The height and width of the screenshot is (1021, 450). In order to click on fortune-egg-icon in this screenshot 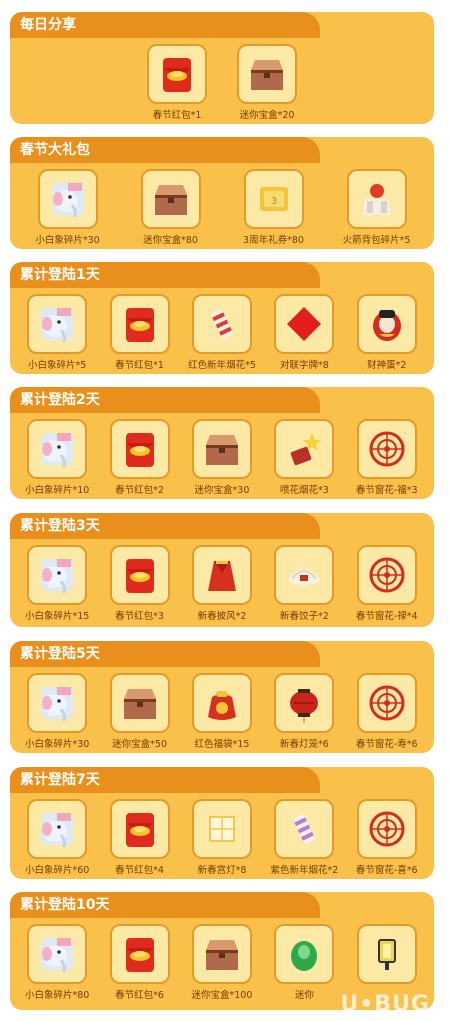, I will do `click(386, 325)`.